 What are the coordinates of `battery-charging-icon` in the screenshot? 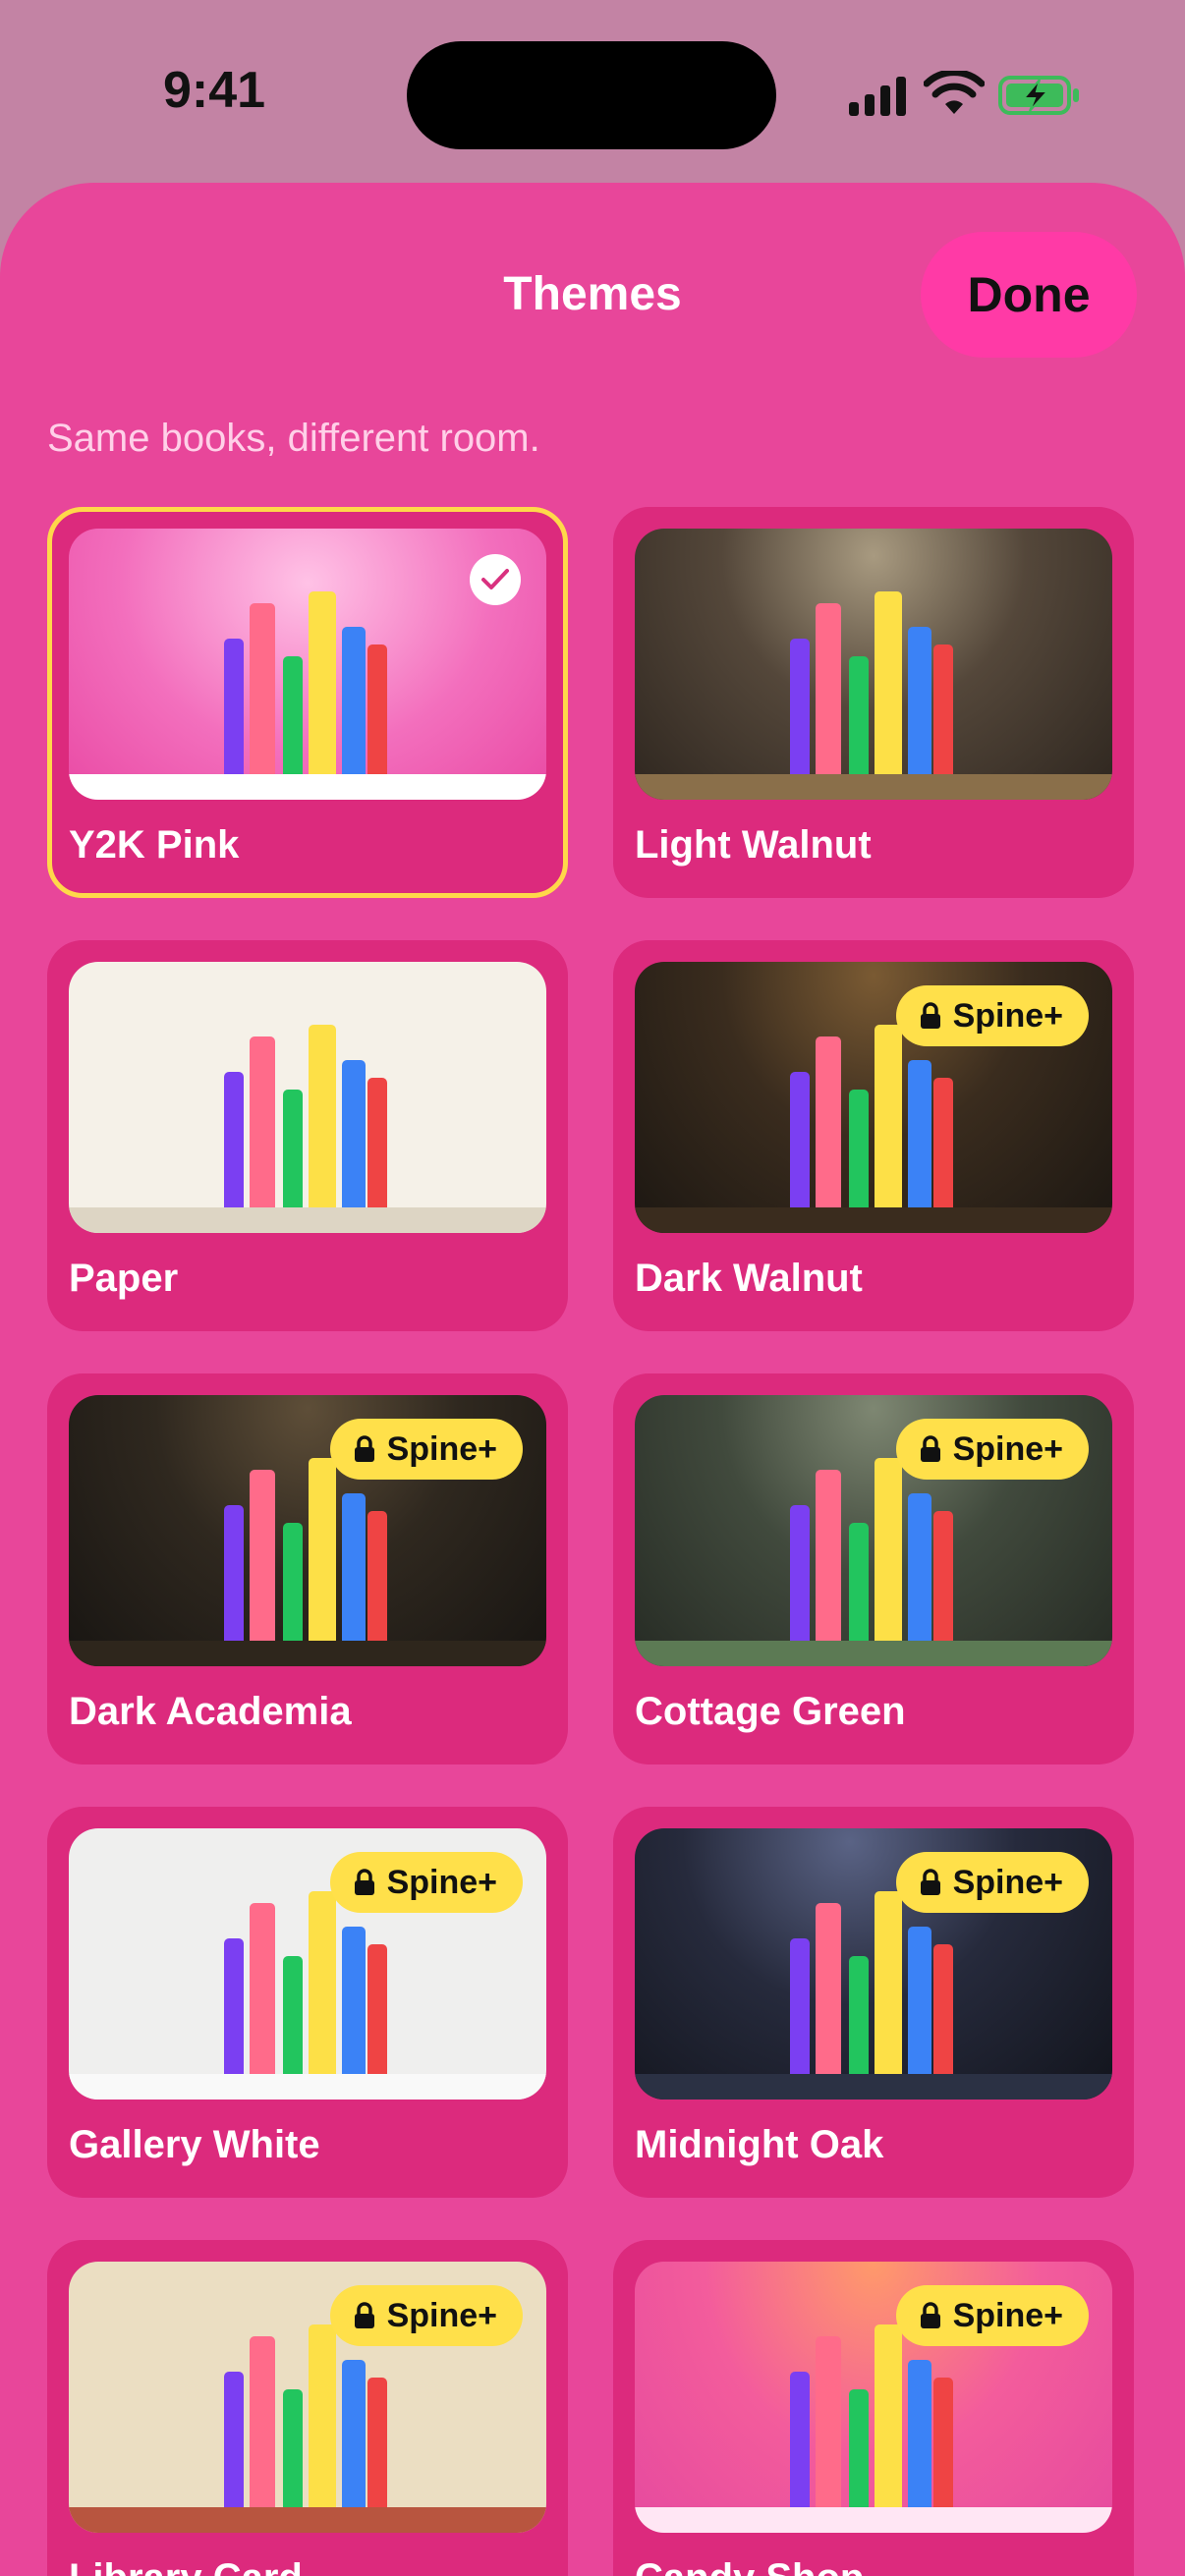 It's located at (1038, 95).